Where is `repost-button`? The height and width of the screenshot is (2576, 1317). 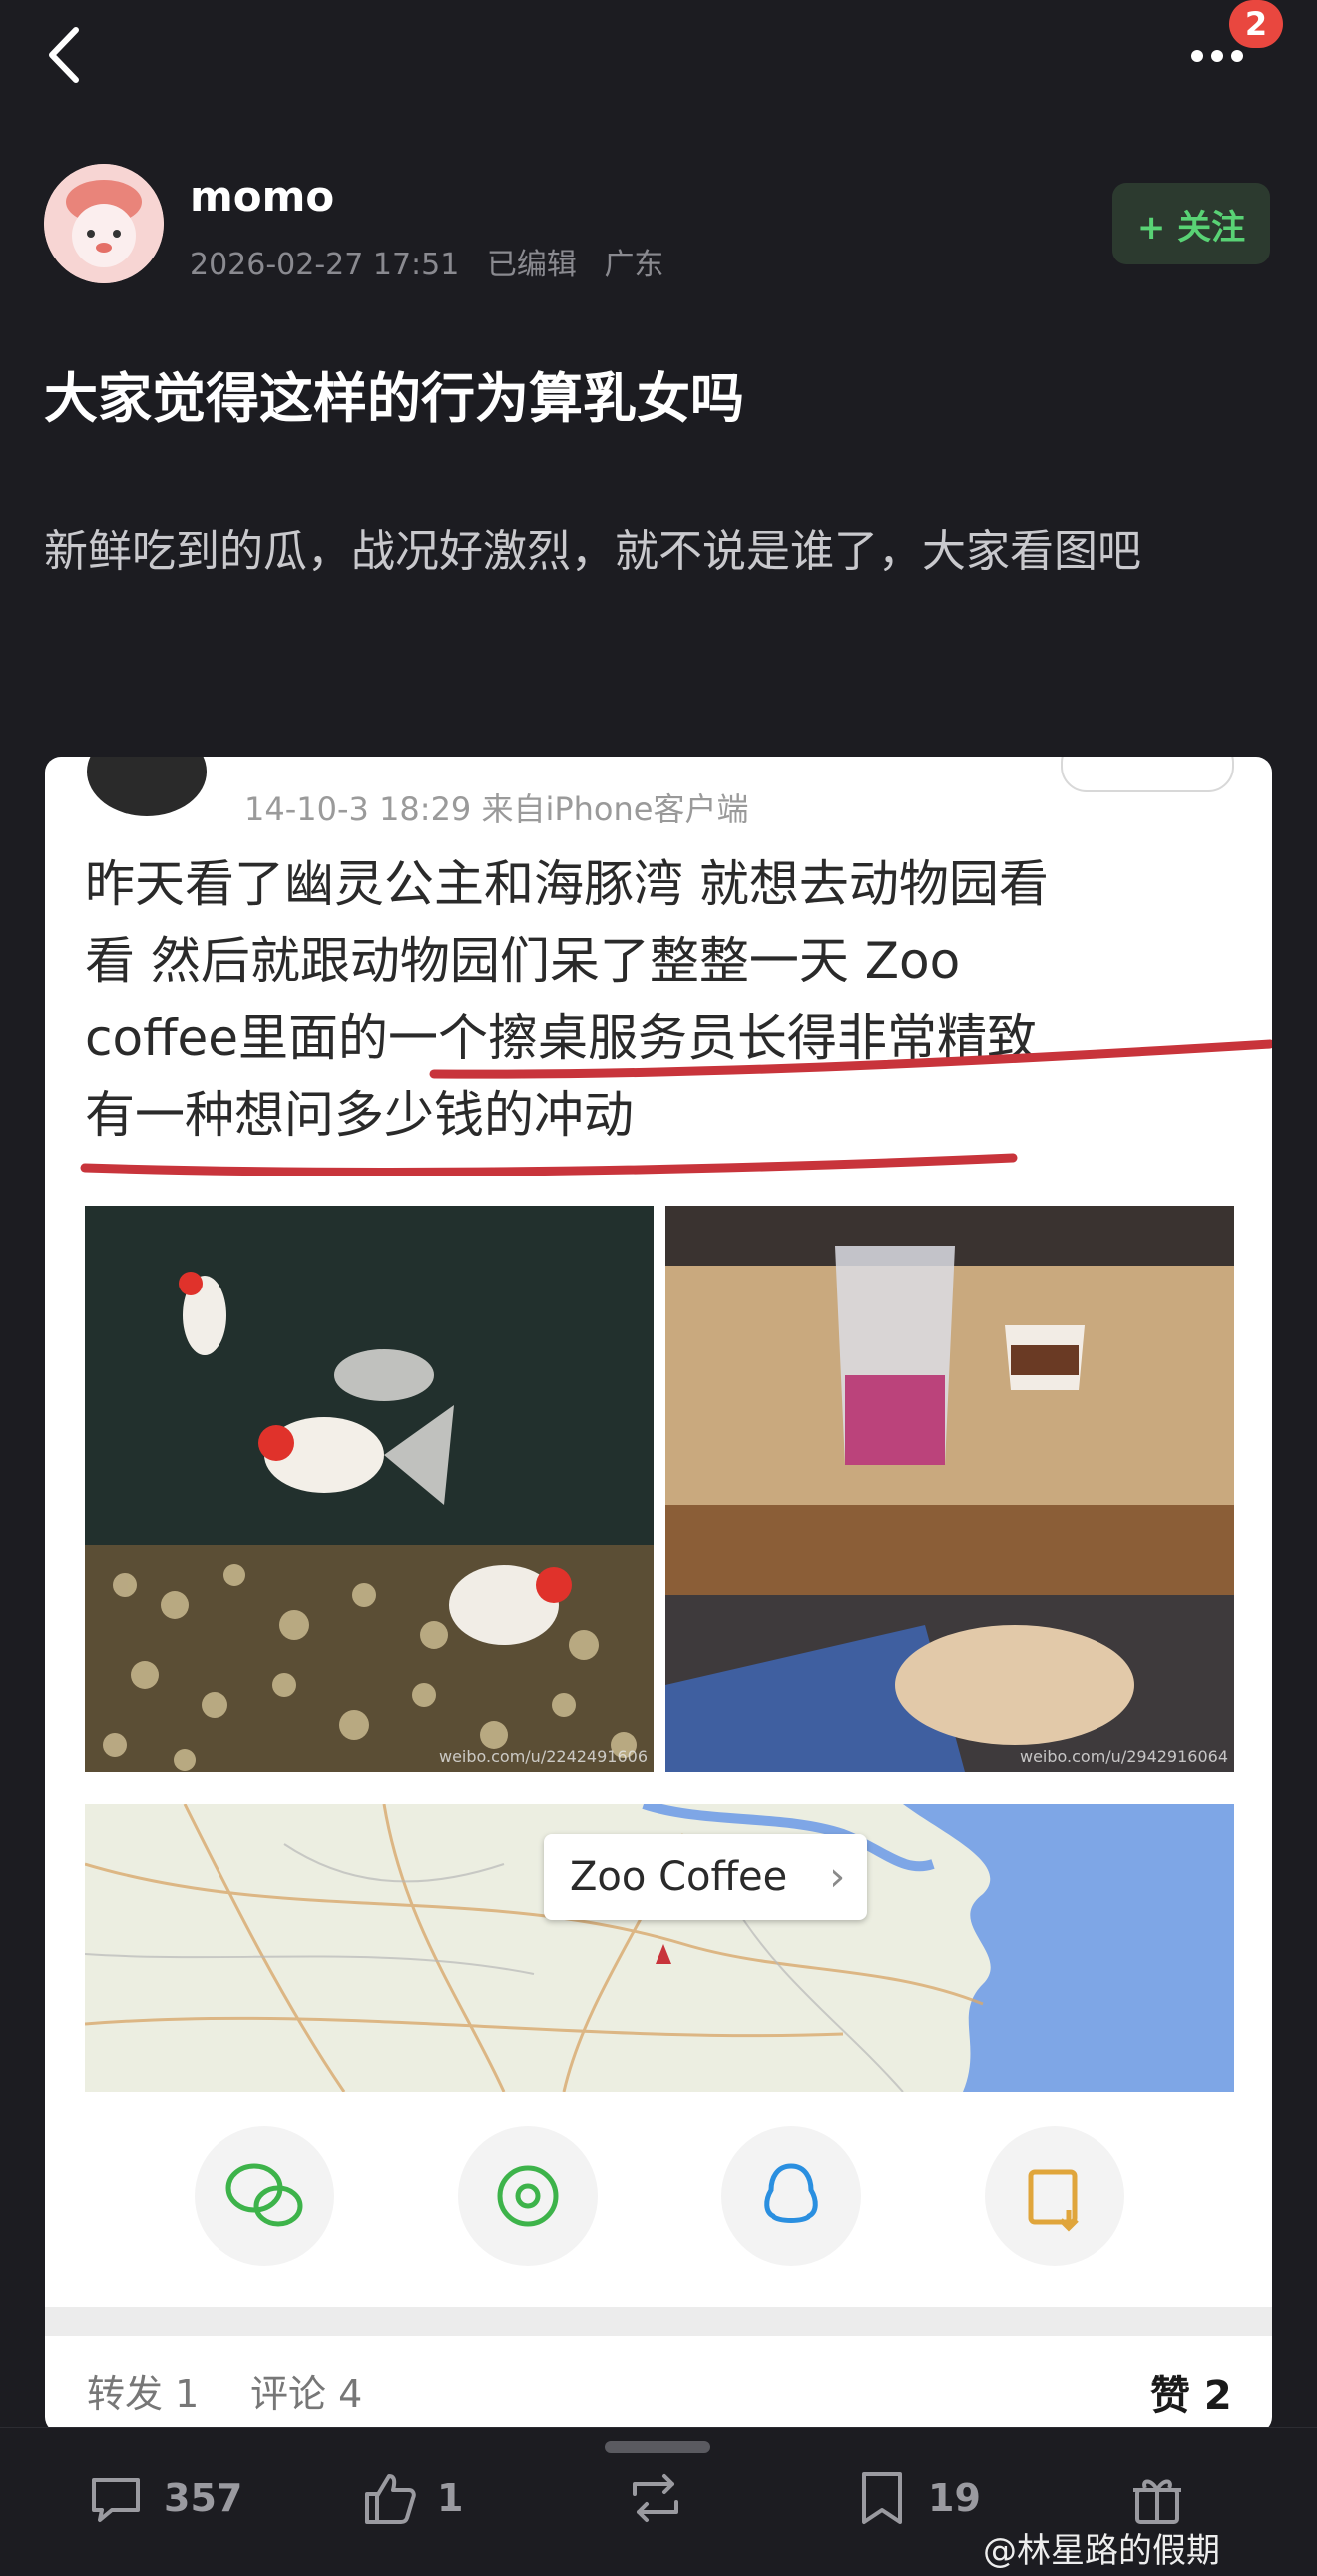
repost-button is located at coordinates (656, 2498).